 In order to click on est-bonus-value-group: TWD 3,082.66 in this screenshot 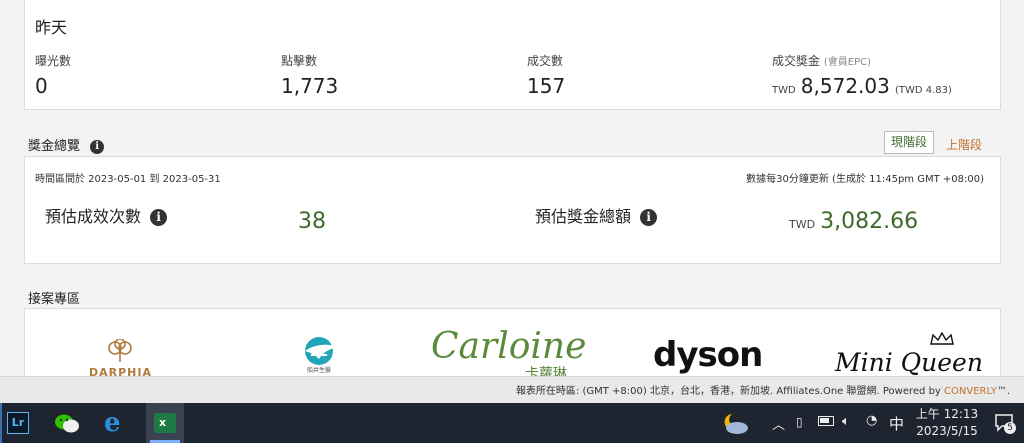, I will do `click(853, 221)`.